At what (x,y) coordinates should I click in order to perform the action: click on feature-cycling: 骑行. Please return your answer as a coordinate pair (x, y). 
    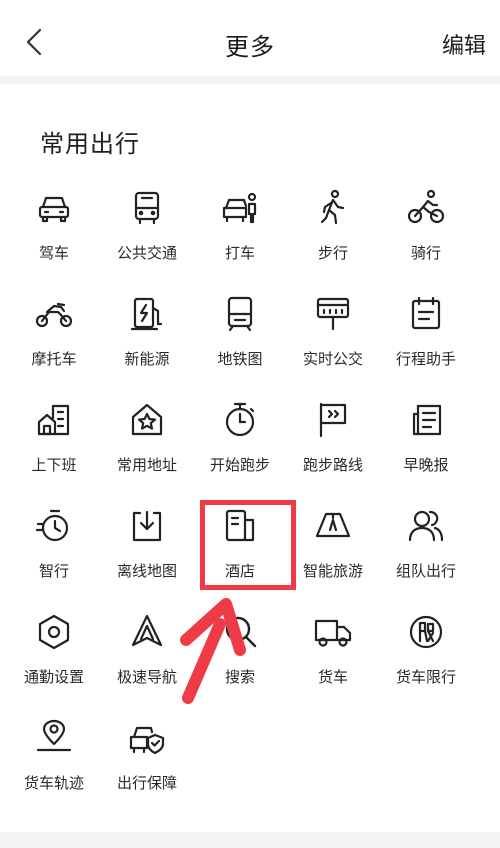
    Looking at the image, I should click on (426, 223).